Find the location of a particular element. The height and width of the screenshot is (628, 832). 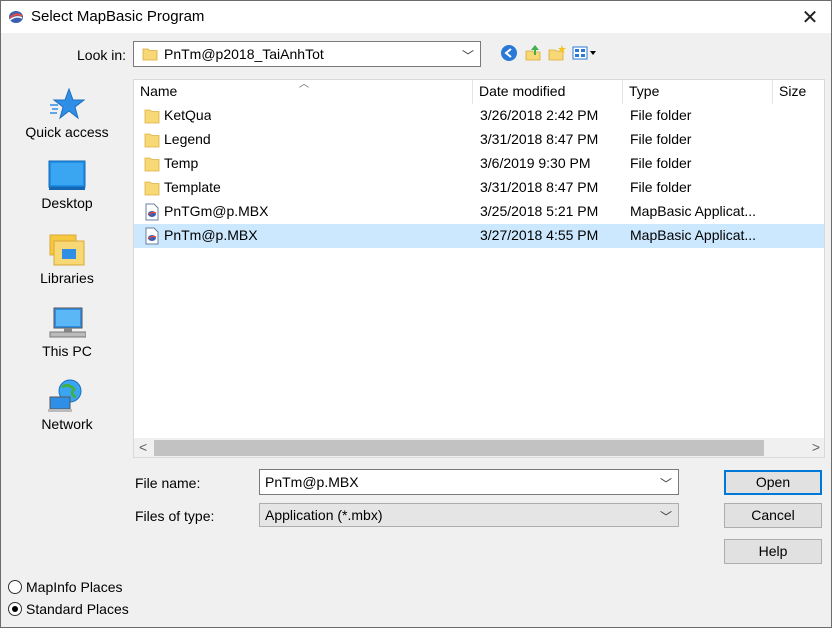

file-name: PnTm@p.MBX is located at coordinates (211, 235).